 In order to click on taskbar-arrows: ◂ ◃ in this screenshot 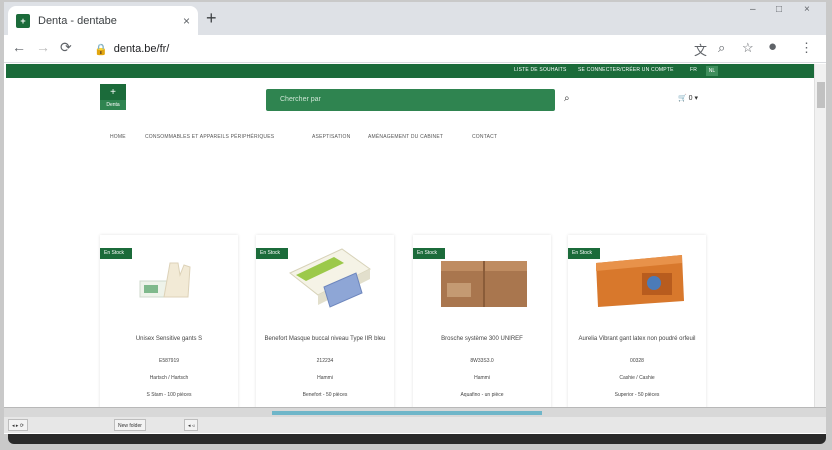, I will do `click(191, 425)`.